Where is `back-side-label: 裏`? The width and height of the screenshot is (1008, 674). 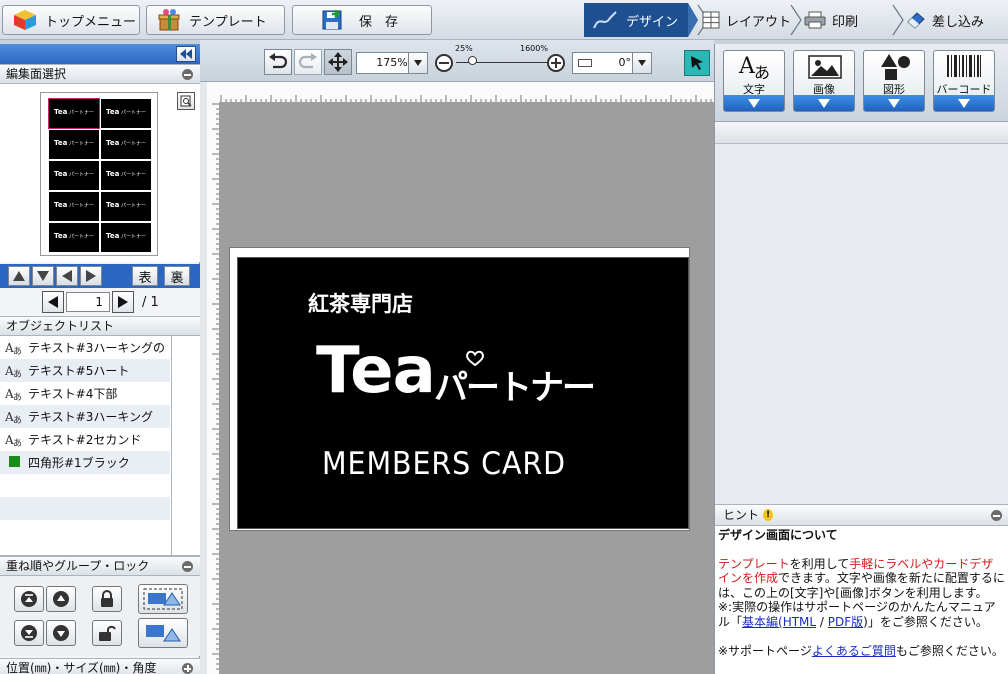 back-side-label: 裏 is located at coordinates (177, 278).